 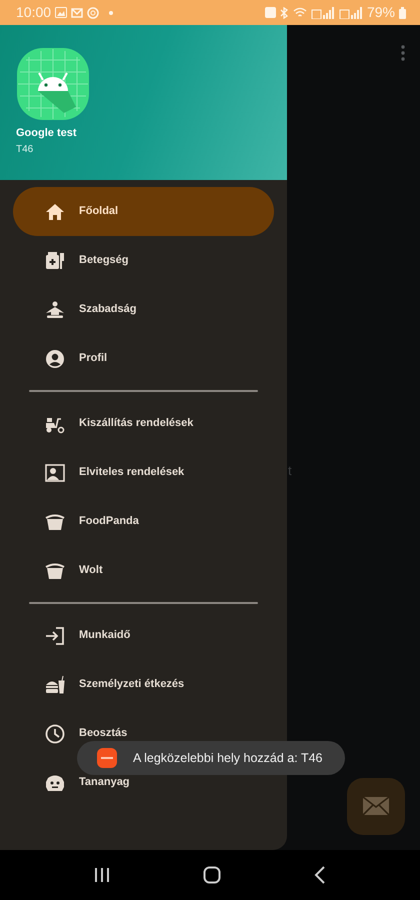 What do you see at coordinates (143, 309) in the screenshot?
I see `nav-item: Szabadság` at bounding box center [143, 309].